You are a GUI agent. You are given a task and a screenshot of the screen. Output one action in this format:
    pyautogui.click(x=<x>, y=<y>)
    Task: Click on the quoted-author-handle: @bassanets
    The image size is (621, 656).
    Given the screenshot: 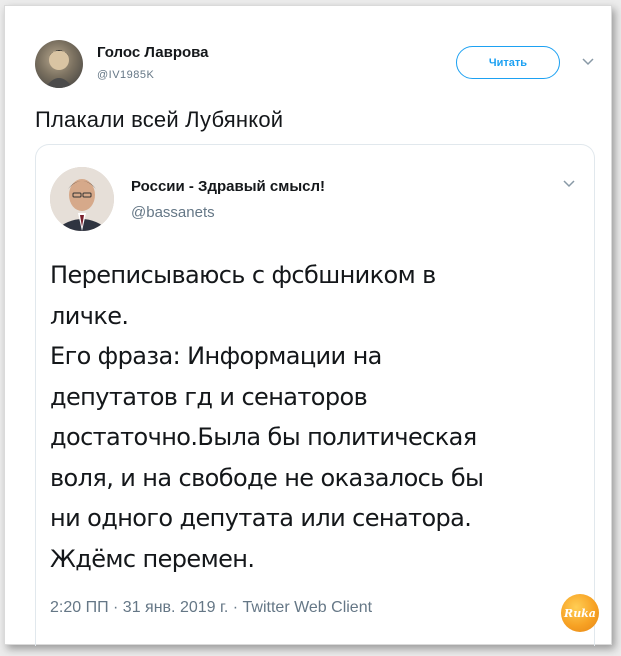 What is the action you would take?
    pyautogui.click(x=173, y=212)
    